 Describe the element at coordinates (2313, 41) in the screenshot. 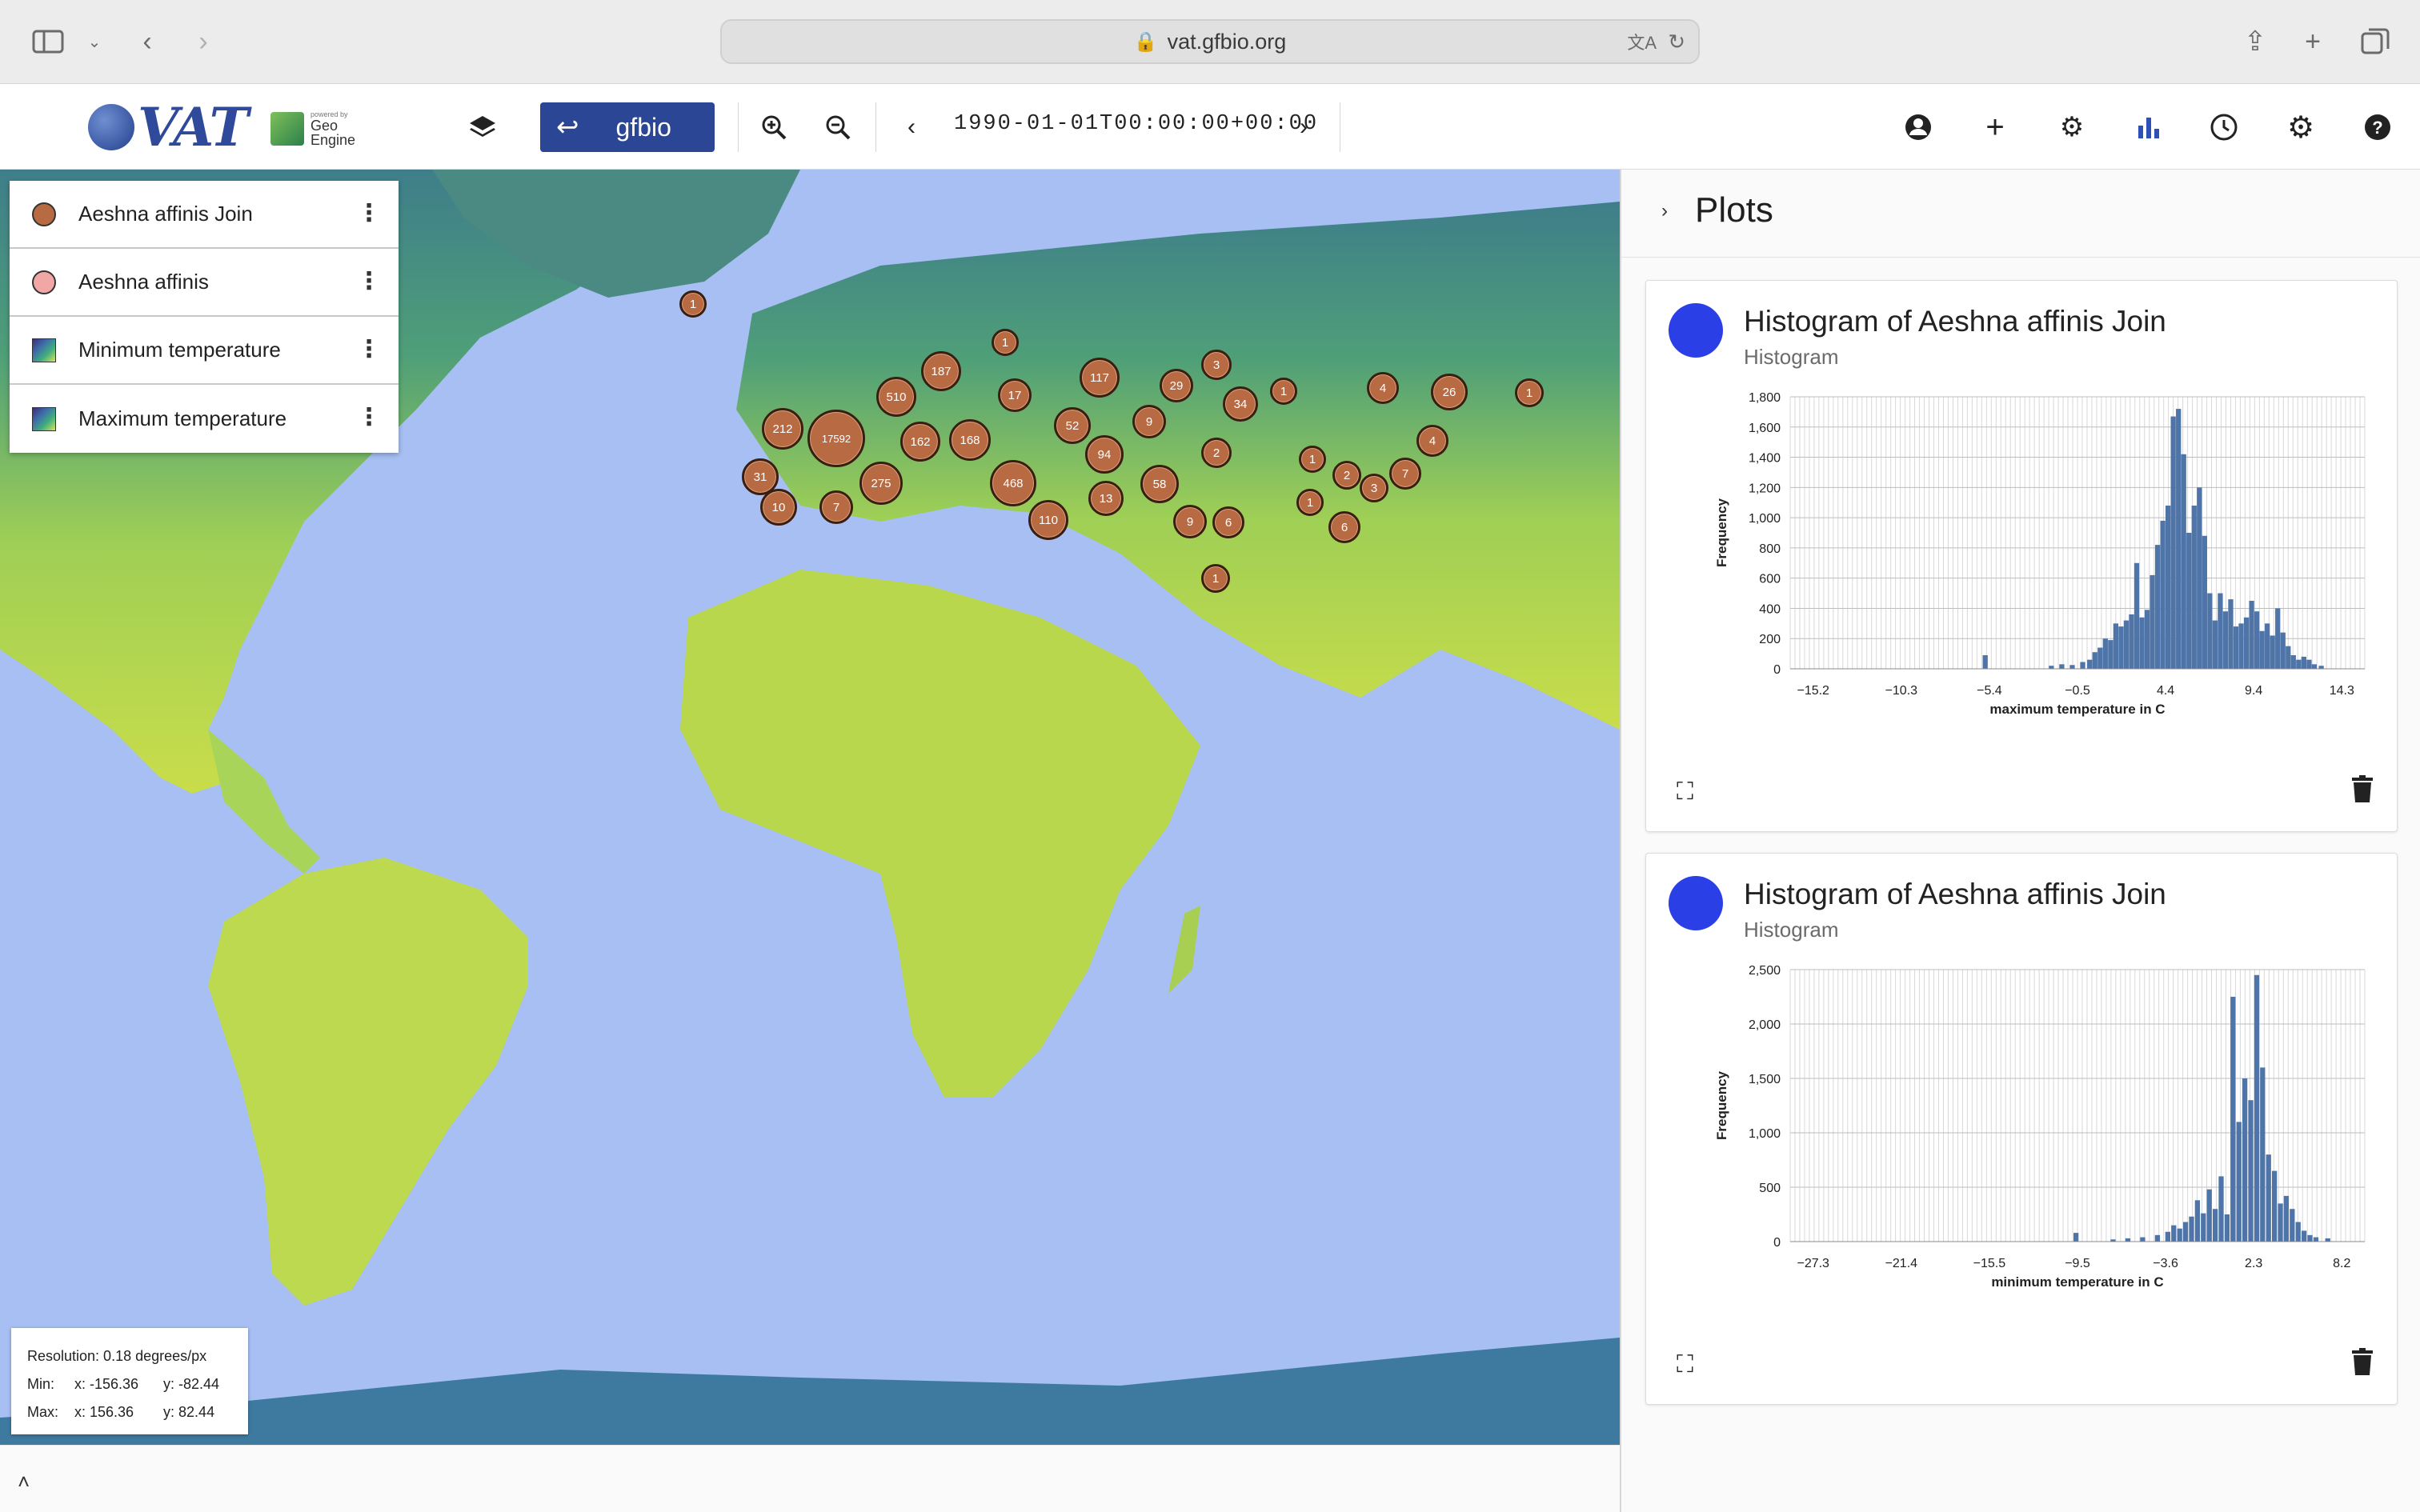

I see `new-tab-icon: +` at that location.